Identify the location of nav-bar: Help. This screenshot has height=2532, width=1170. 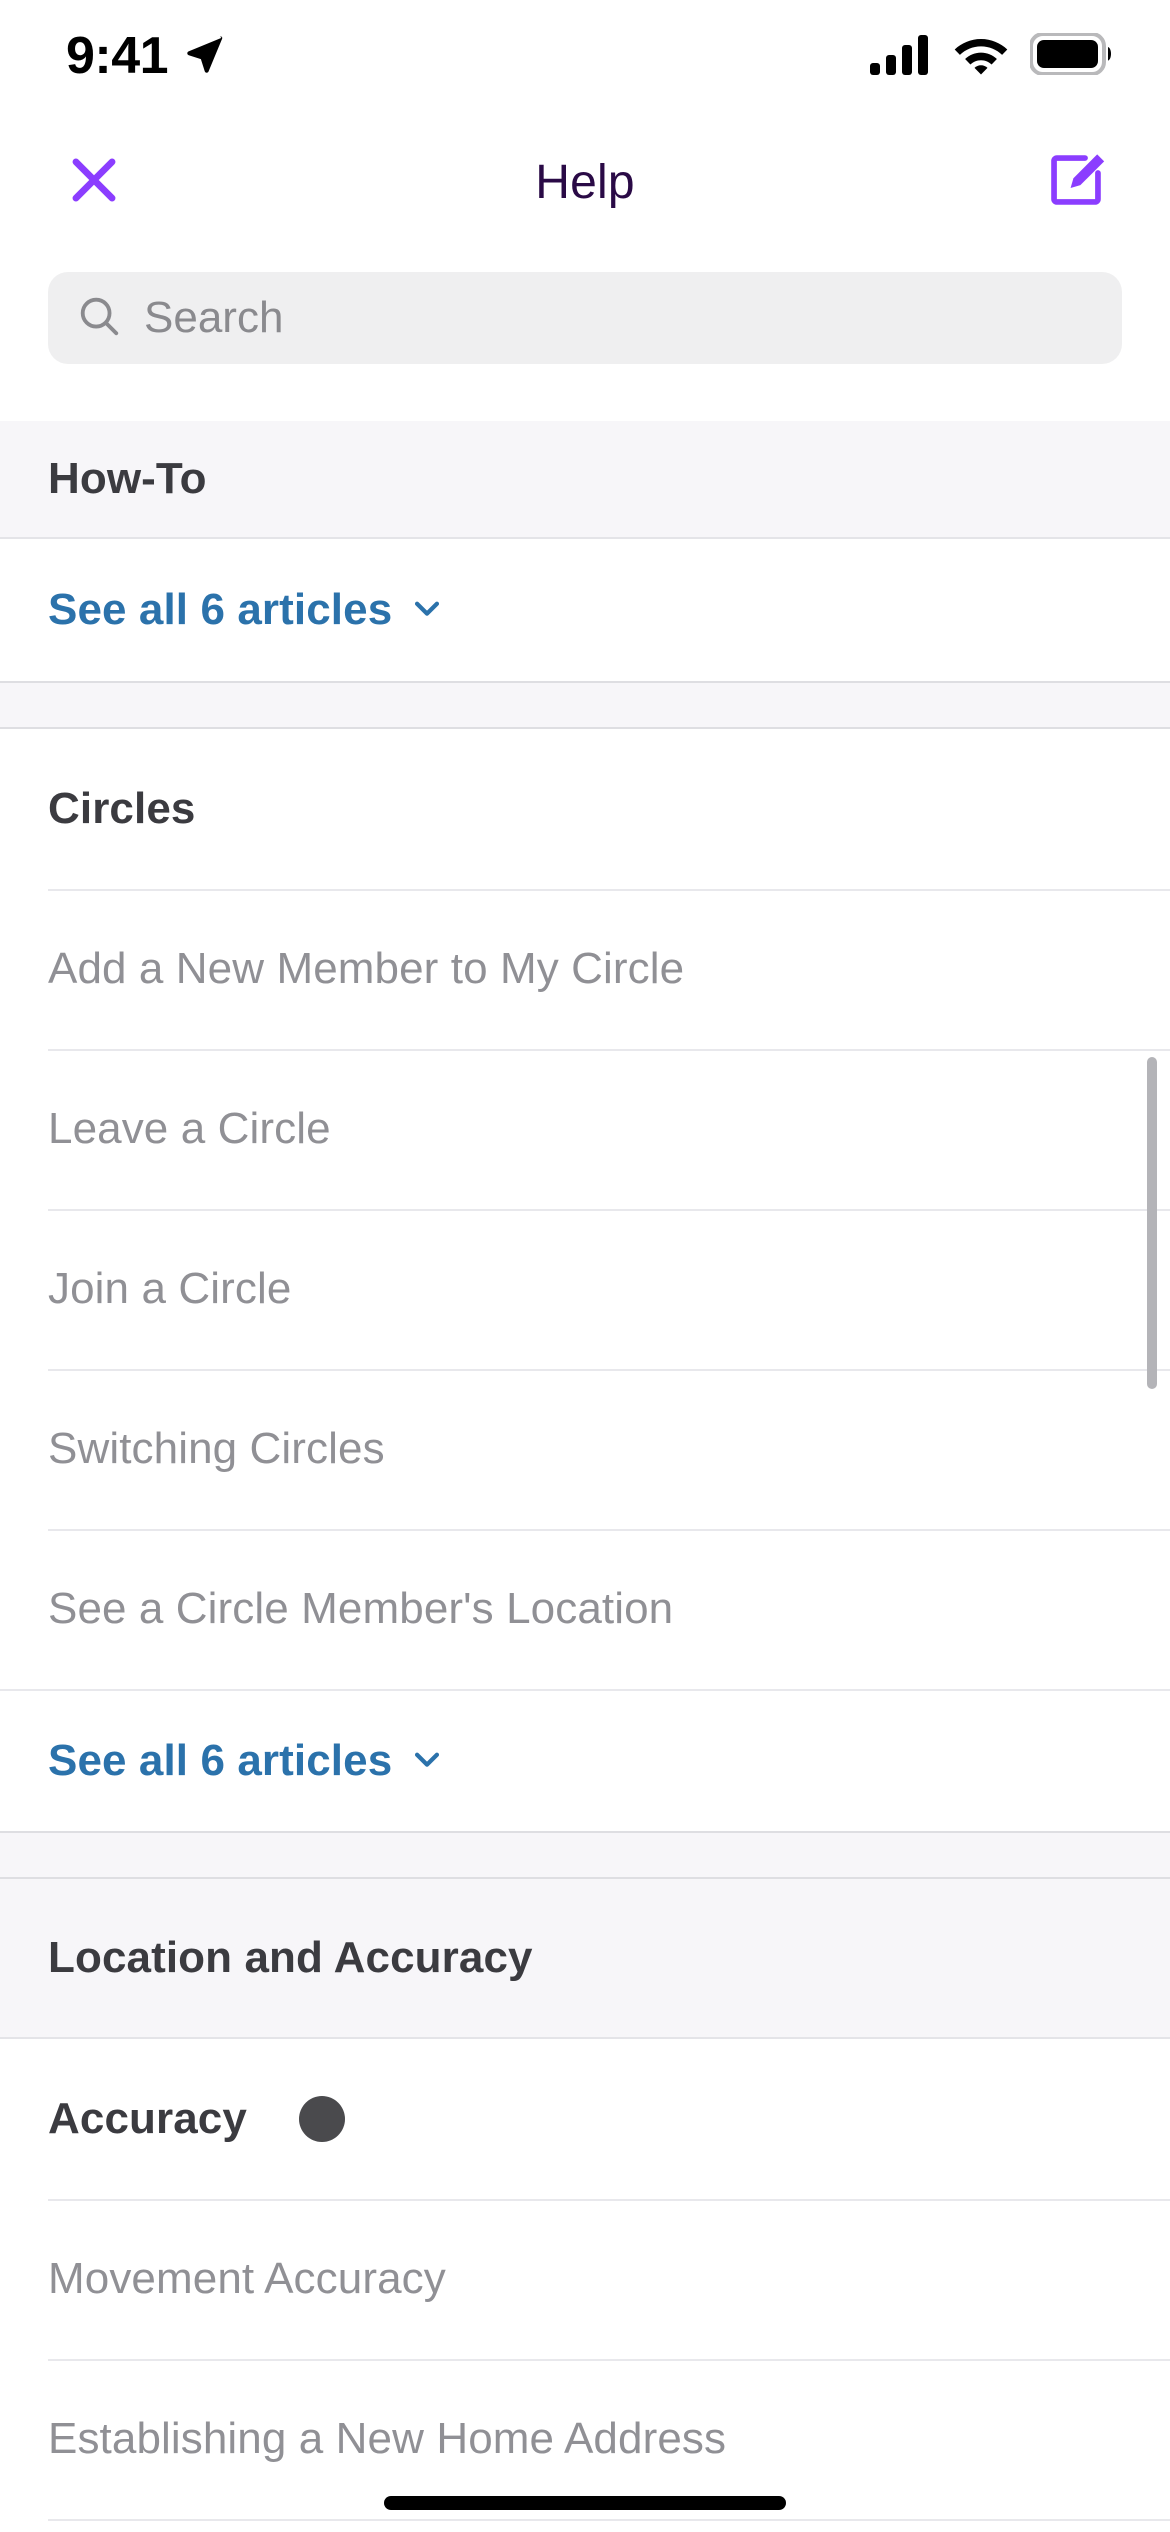
(585, 182).